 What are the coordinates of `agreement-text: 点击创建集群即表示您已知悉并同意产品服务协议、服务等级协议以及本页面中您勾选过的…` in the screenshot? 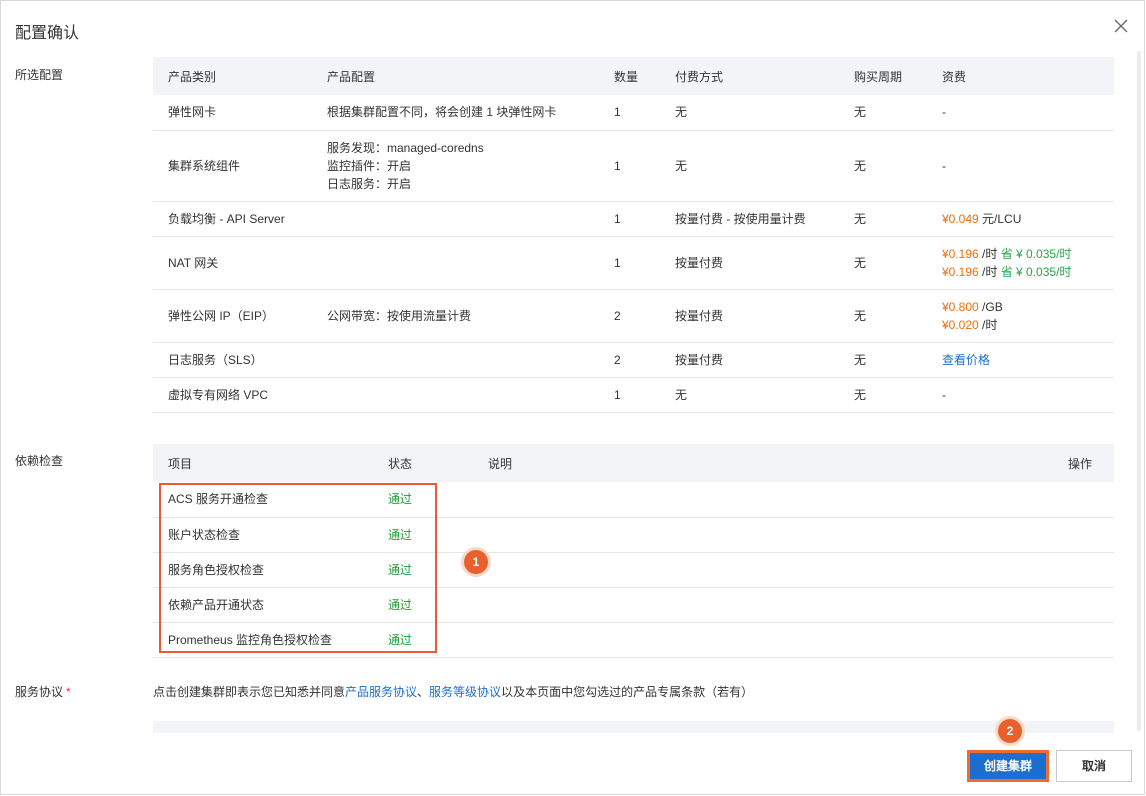 It's located at (453, 692).